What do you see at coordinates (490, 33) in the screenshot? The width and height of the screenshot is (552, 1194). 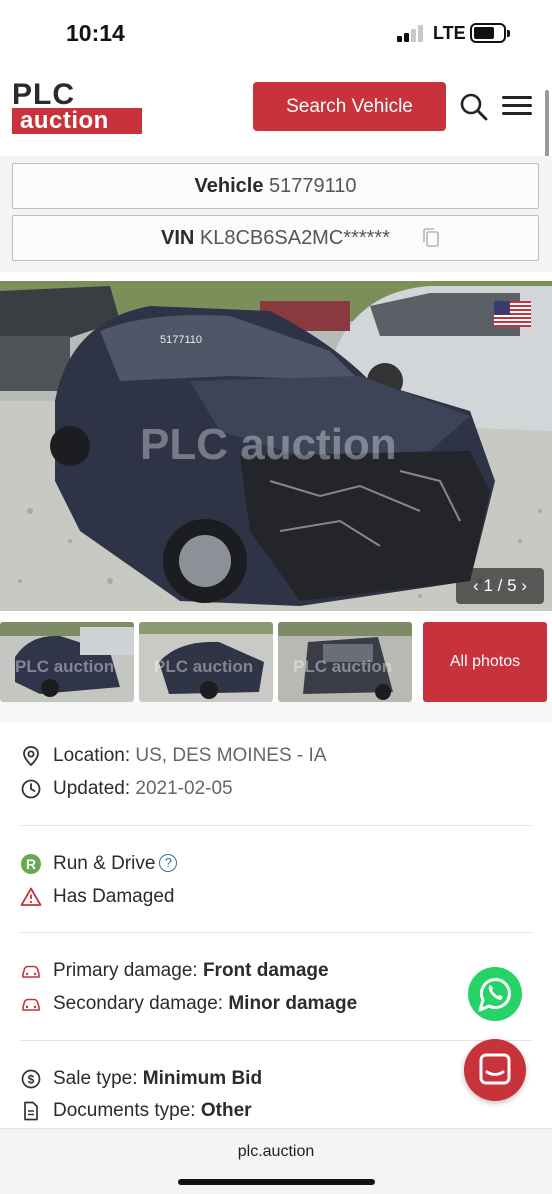 I see `battery-icon` at bounding box center [490, 33].